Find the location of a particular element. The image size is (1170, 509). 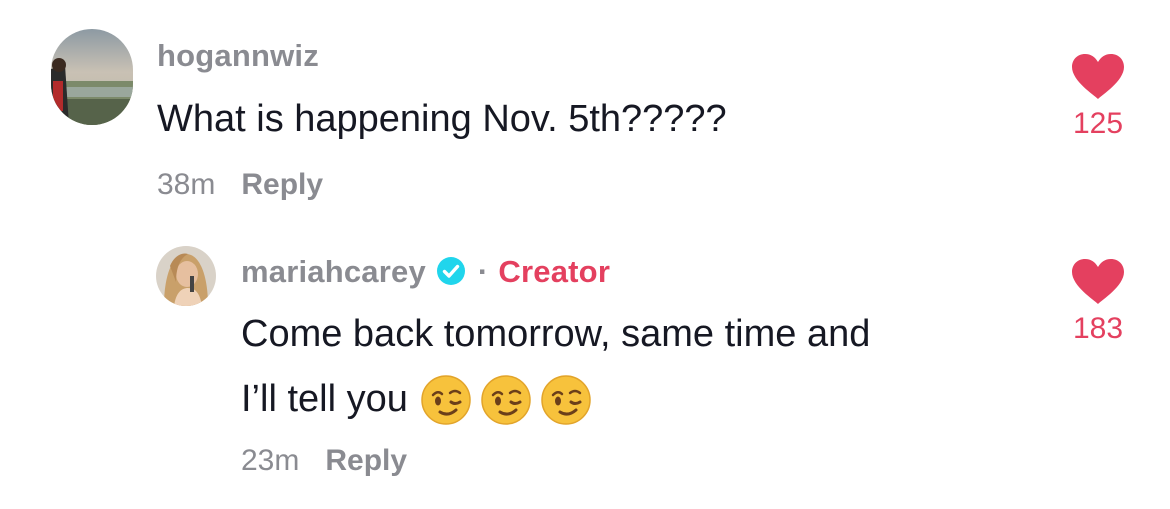

reply-username-row: mariahcarey · Creator is located at coordinates (425, 272).